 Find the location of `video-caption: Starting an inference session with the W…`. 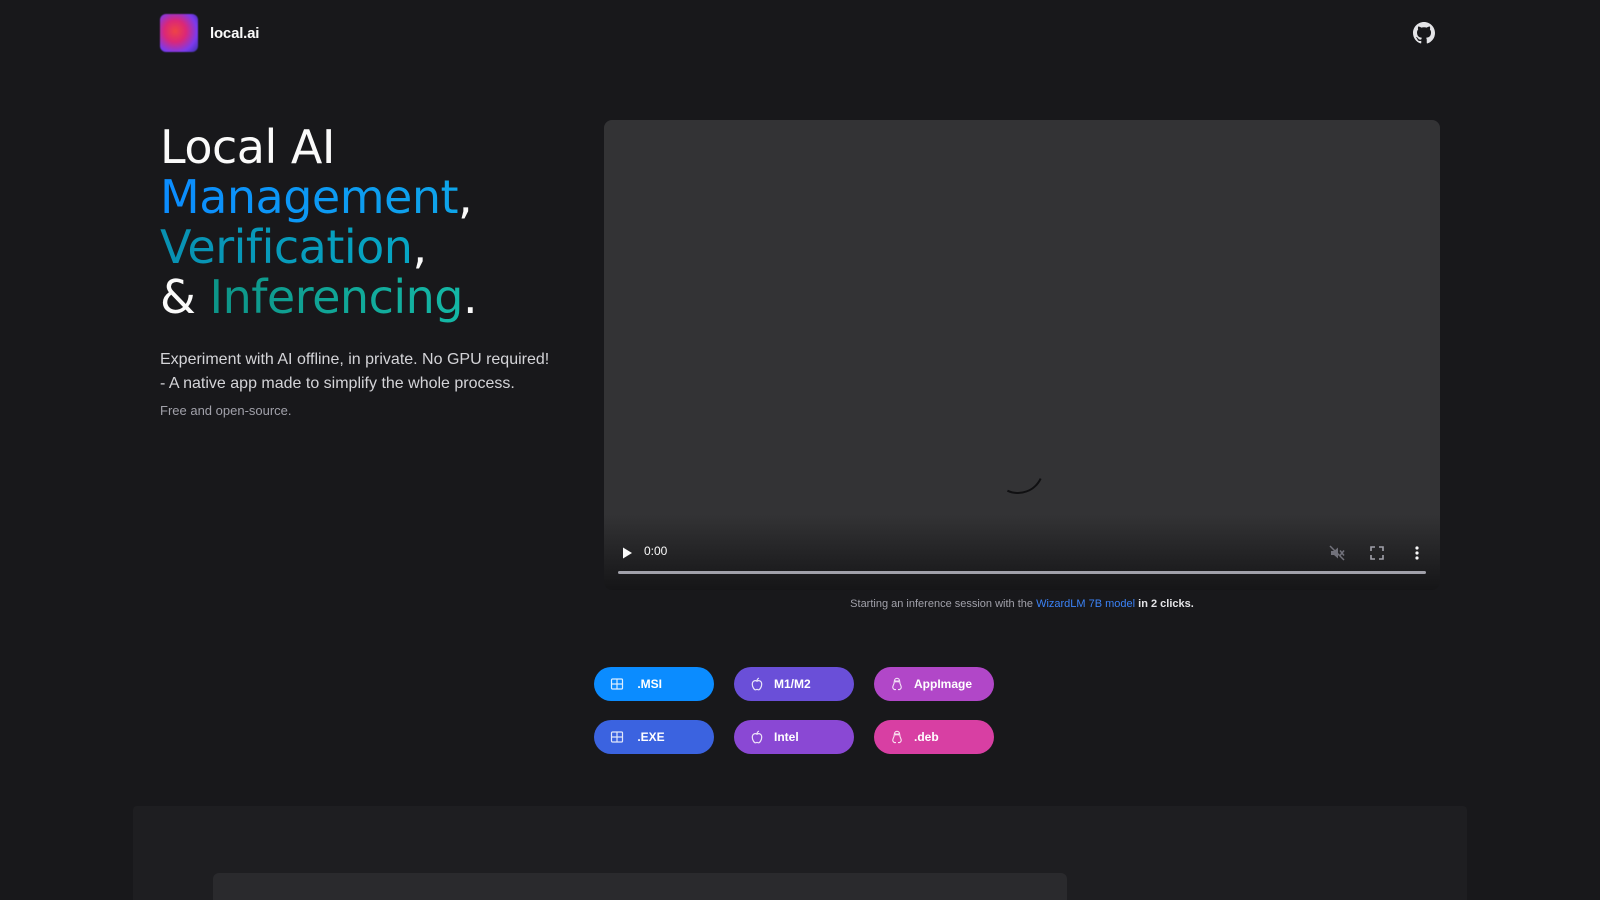

video-caption: Starting an inference session with the W… is located at coordinates (1022, 604).